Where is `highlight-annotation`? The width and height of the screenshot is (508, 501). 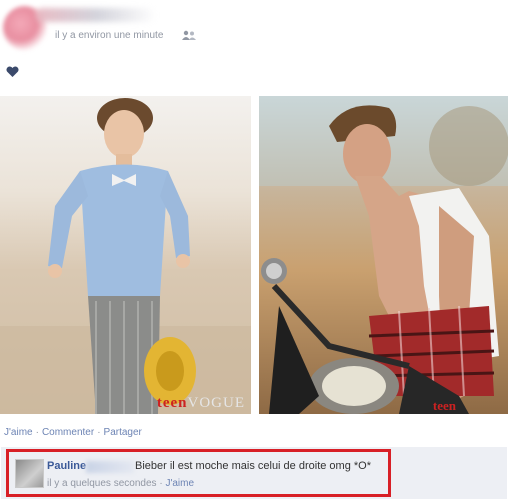
highlight-annotation is located at coordinates (198, 473).